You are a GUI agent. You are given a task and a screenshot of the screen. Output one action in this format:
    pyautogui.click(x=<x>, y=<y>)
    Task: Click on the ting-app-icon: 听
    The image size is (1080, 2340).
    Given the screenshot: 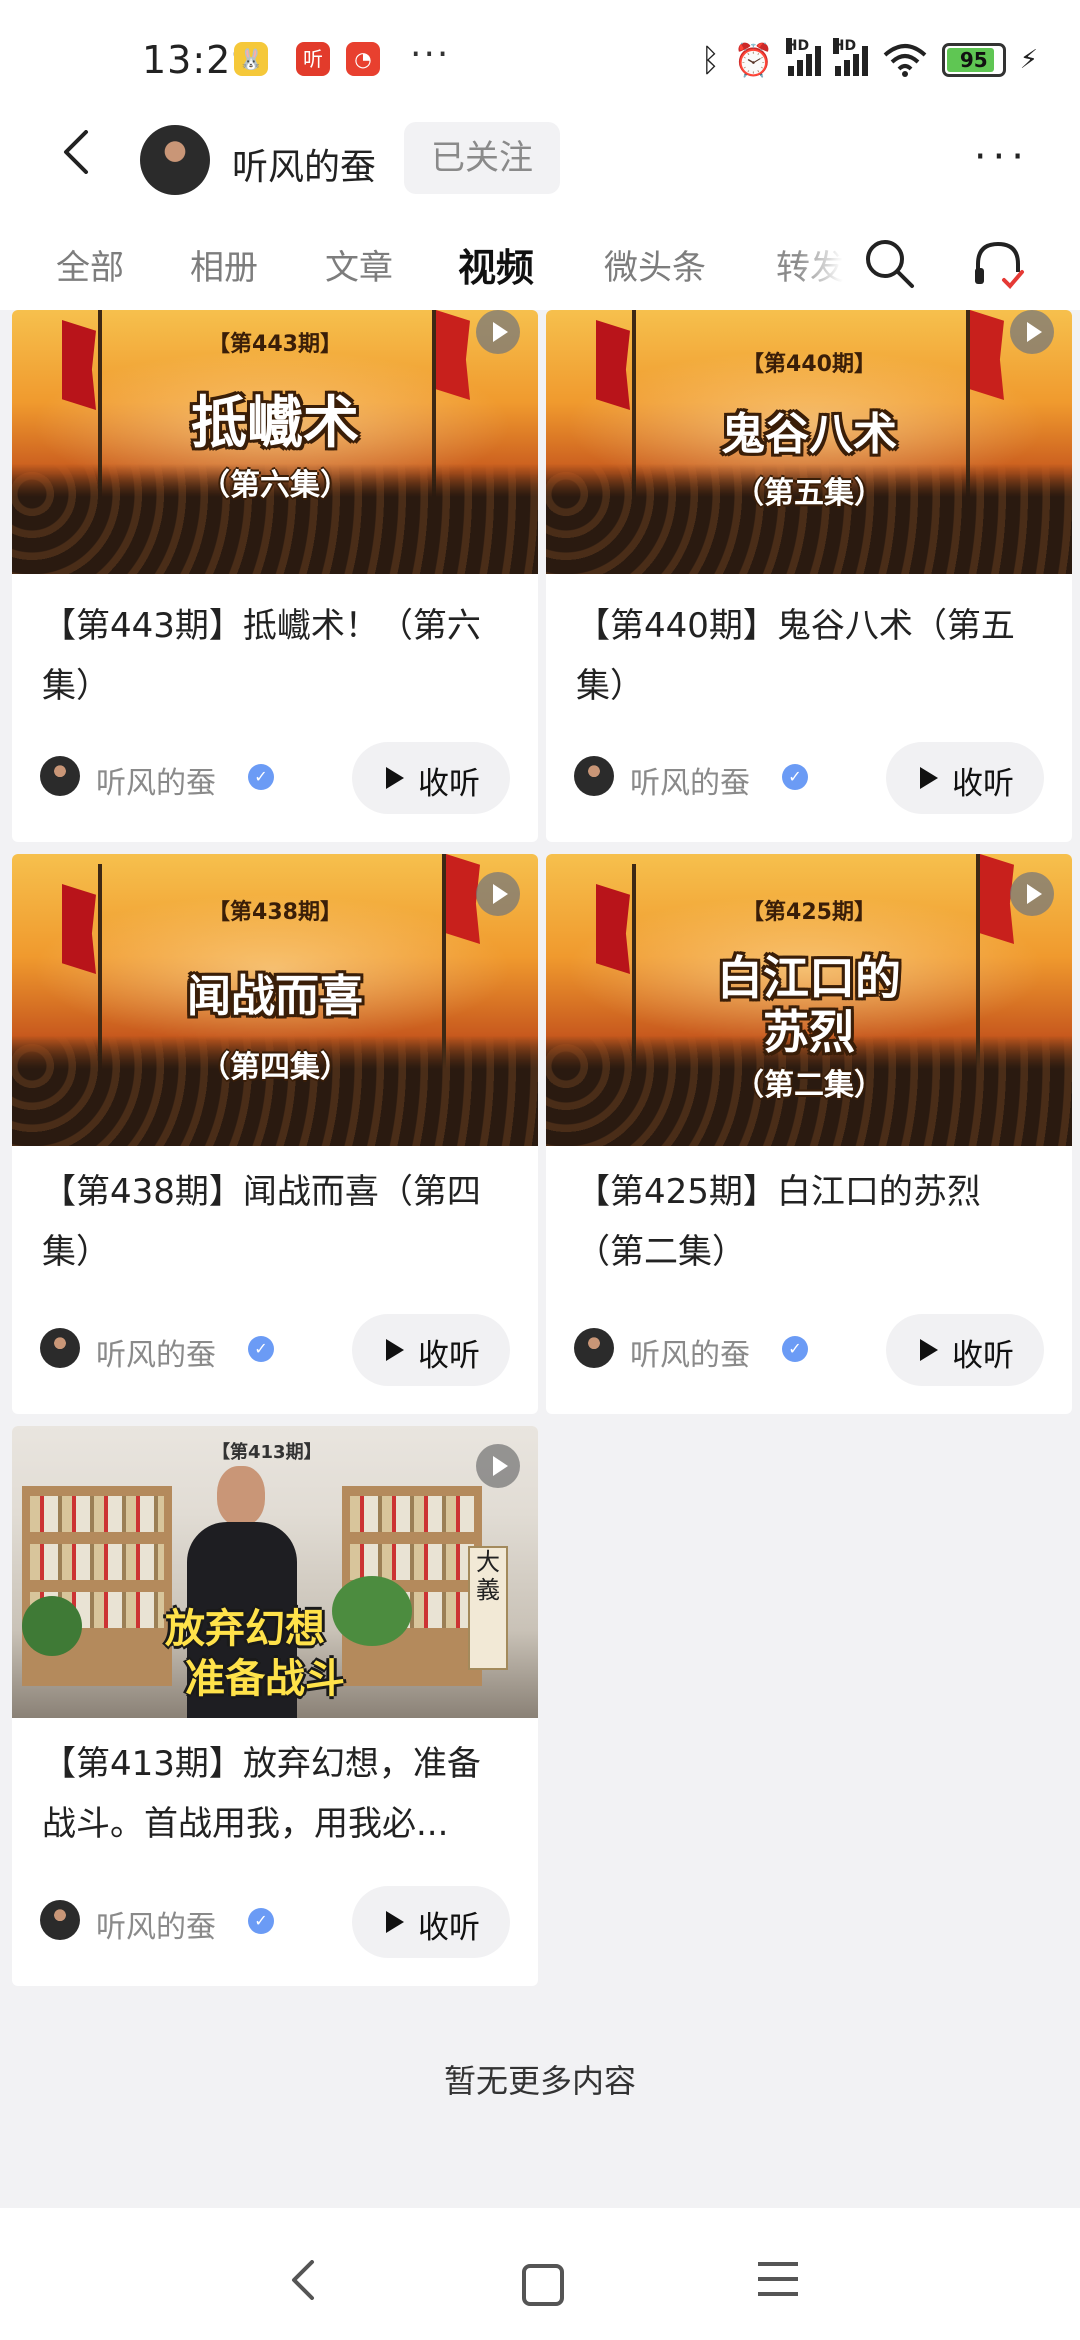 What is the action you would take?
    pyautogui.click(x=313, y=59)
    